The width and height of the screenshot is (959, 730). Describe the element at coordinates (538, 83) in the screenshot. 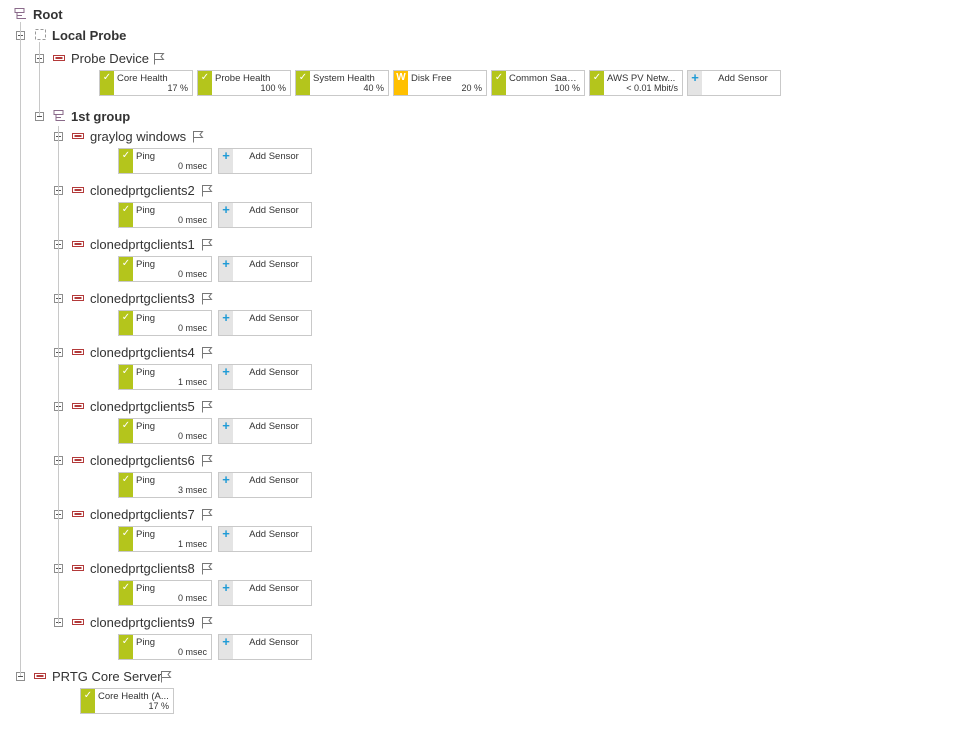

I see `sensor-tile: ✓ Common SaaS... 100 %` at that location.